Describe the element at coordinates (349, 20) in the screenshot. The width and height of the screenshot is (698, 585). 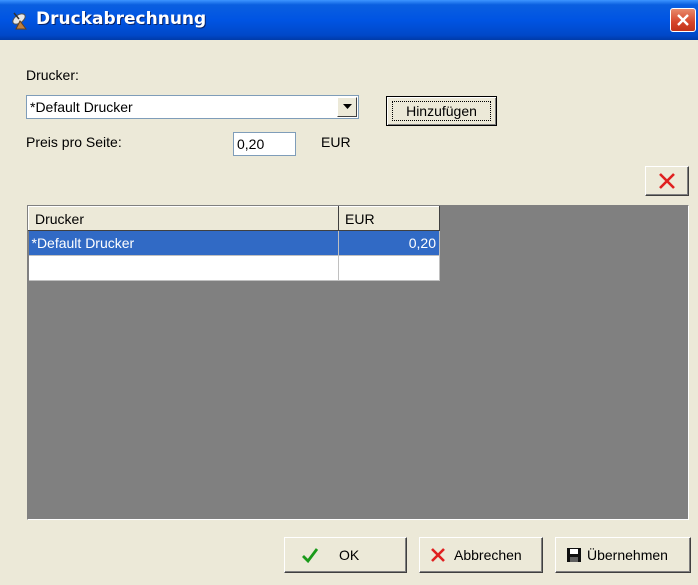
I see `title-bar: Druckabrechnung` at that location.